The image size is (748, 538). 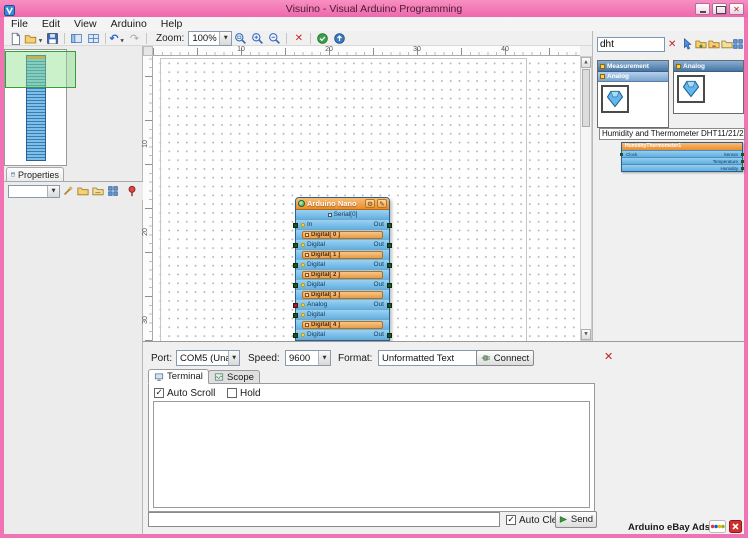 What do you see at coordinates (688, 44) in the screenshot?
I see `pointer-filter-icon` at bounding box center [688, 44].